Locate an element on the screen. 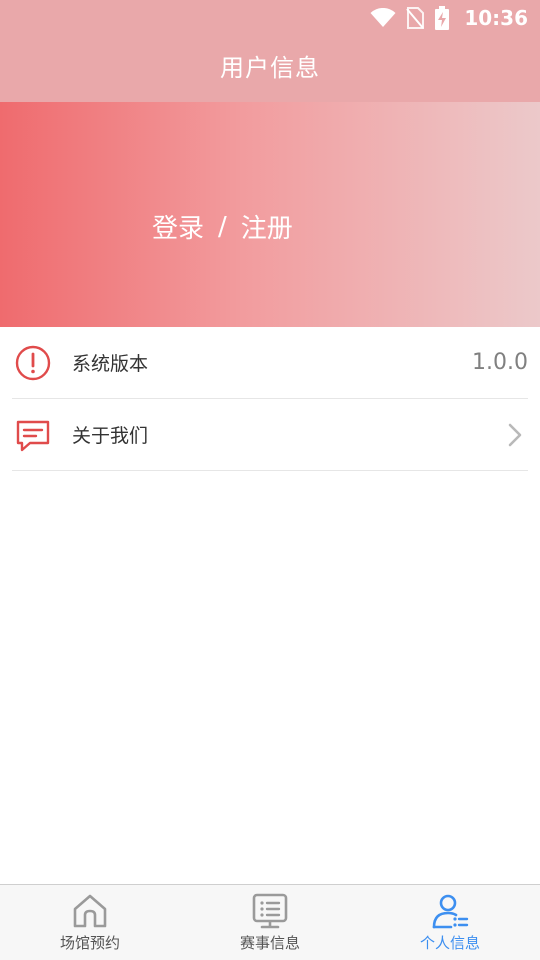 The image size is (540, 960). nav-tab-personal-info: 个人信息 is located at coordinates (450, 922).